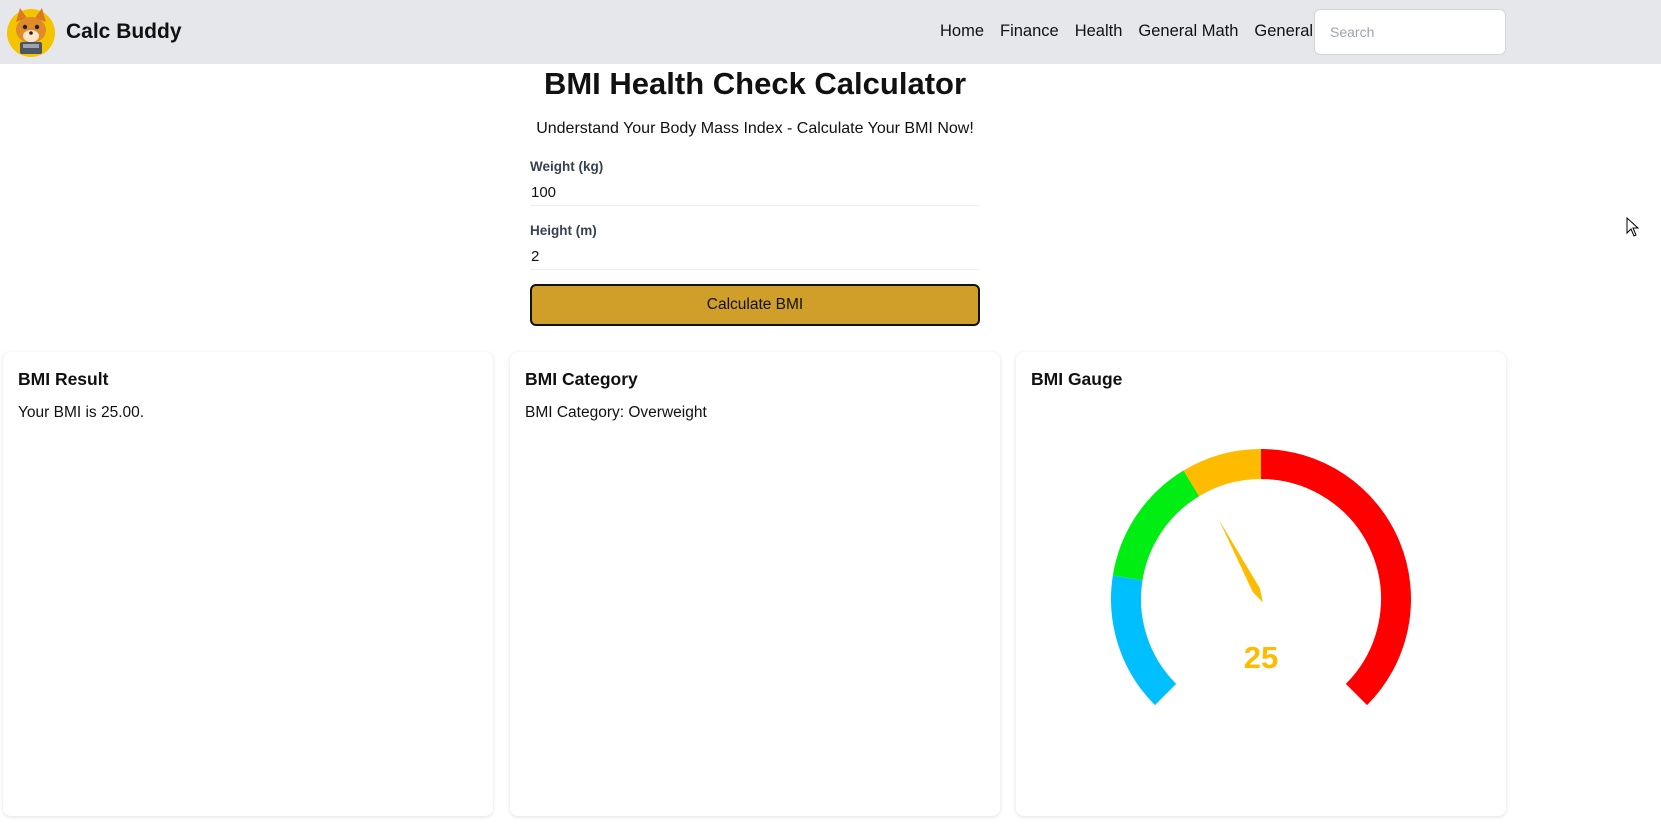  I want to click on gauge-needle, so click(1240, 561).